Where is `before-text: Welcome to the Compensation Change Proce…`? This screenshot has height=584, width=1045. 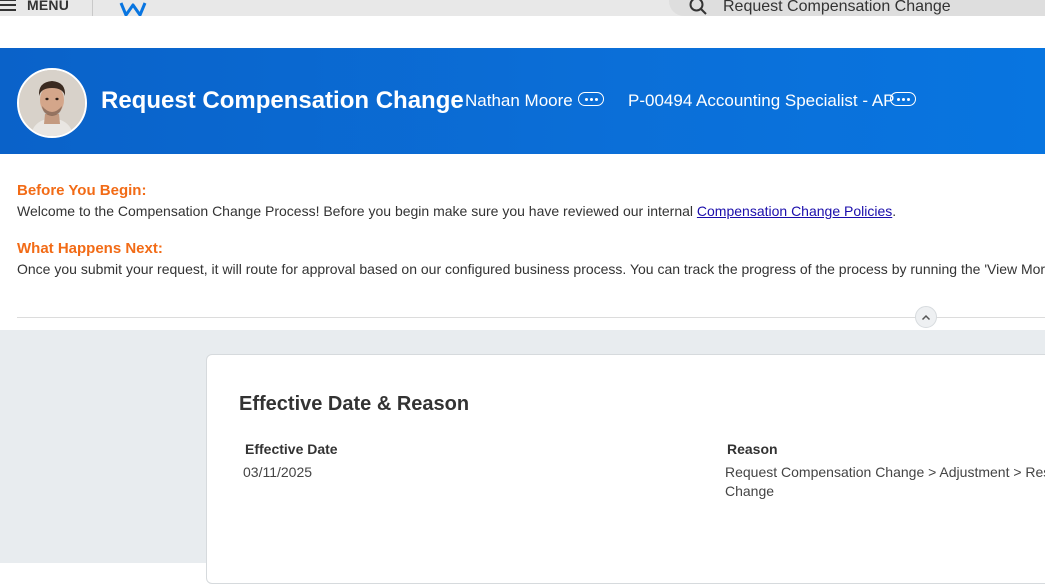 before-text: Welcome to the Compensation Change Proce… is located at coordinates (357, 211).